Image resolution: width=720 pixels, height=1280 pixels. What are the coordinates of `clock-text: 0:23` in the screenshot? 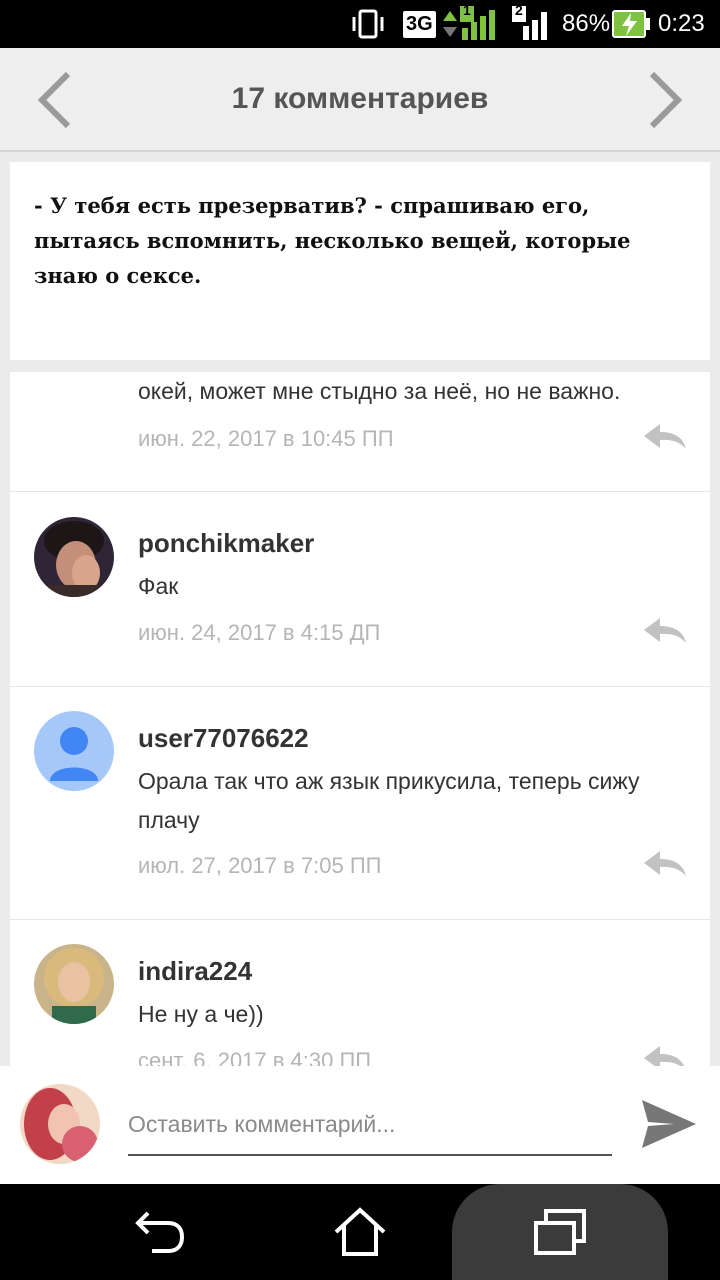 It's located at (681, 23).